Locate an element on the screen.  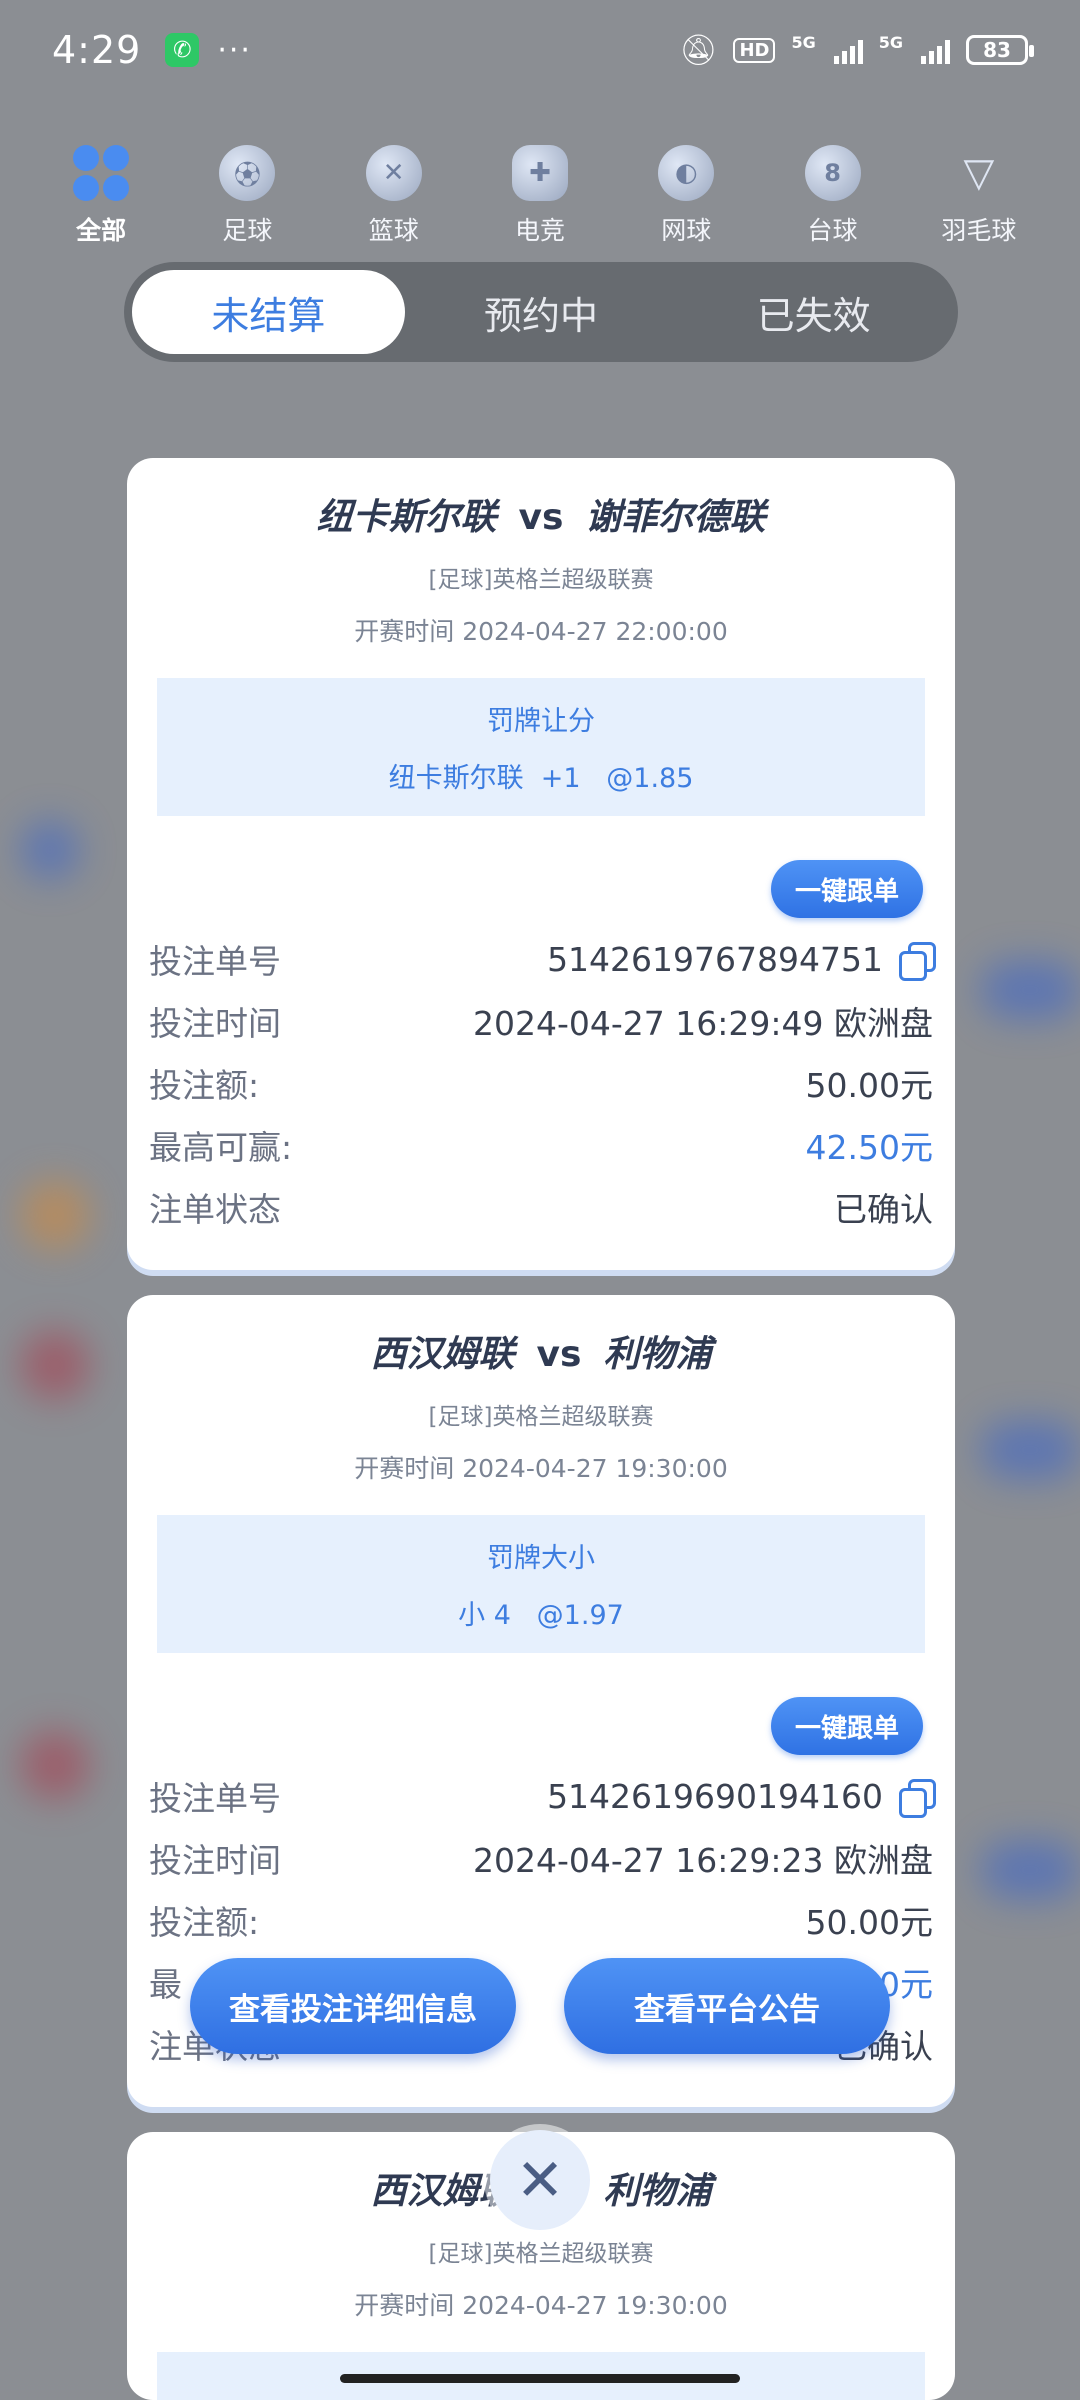
category-label: 电竞 is located at coordinates (539, 230).